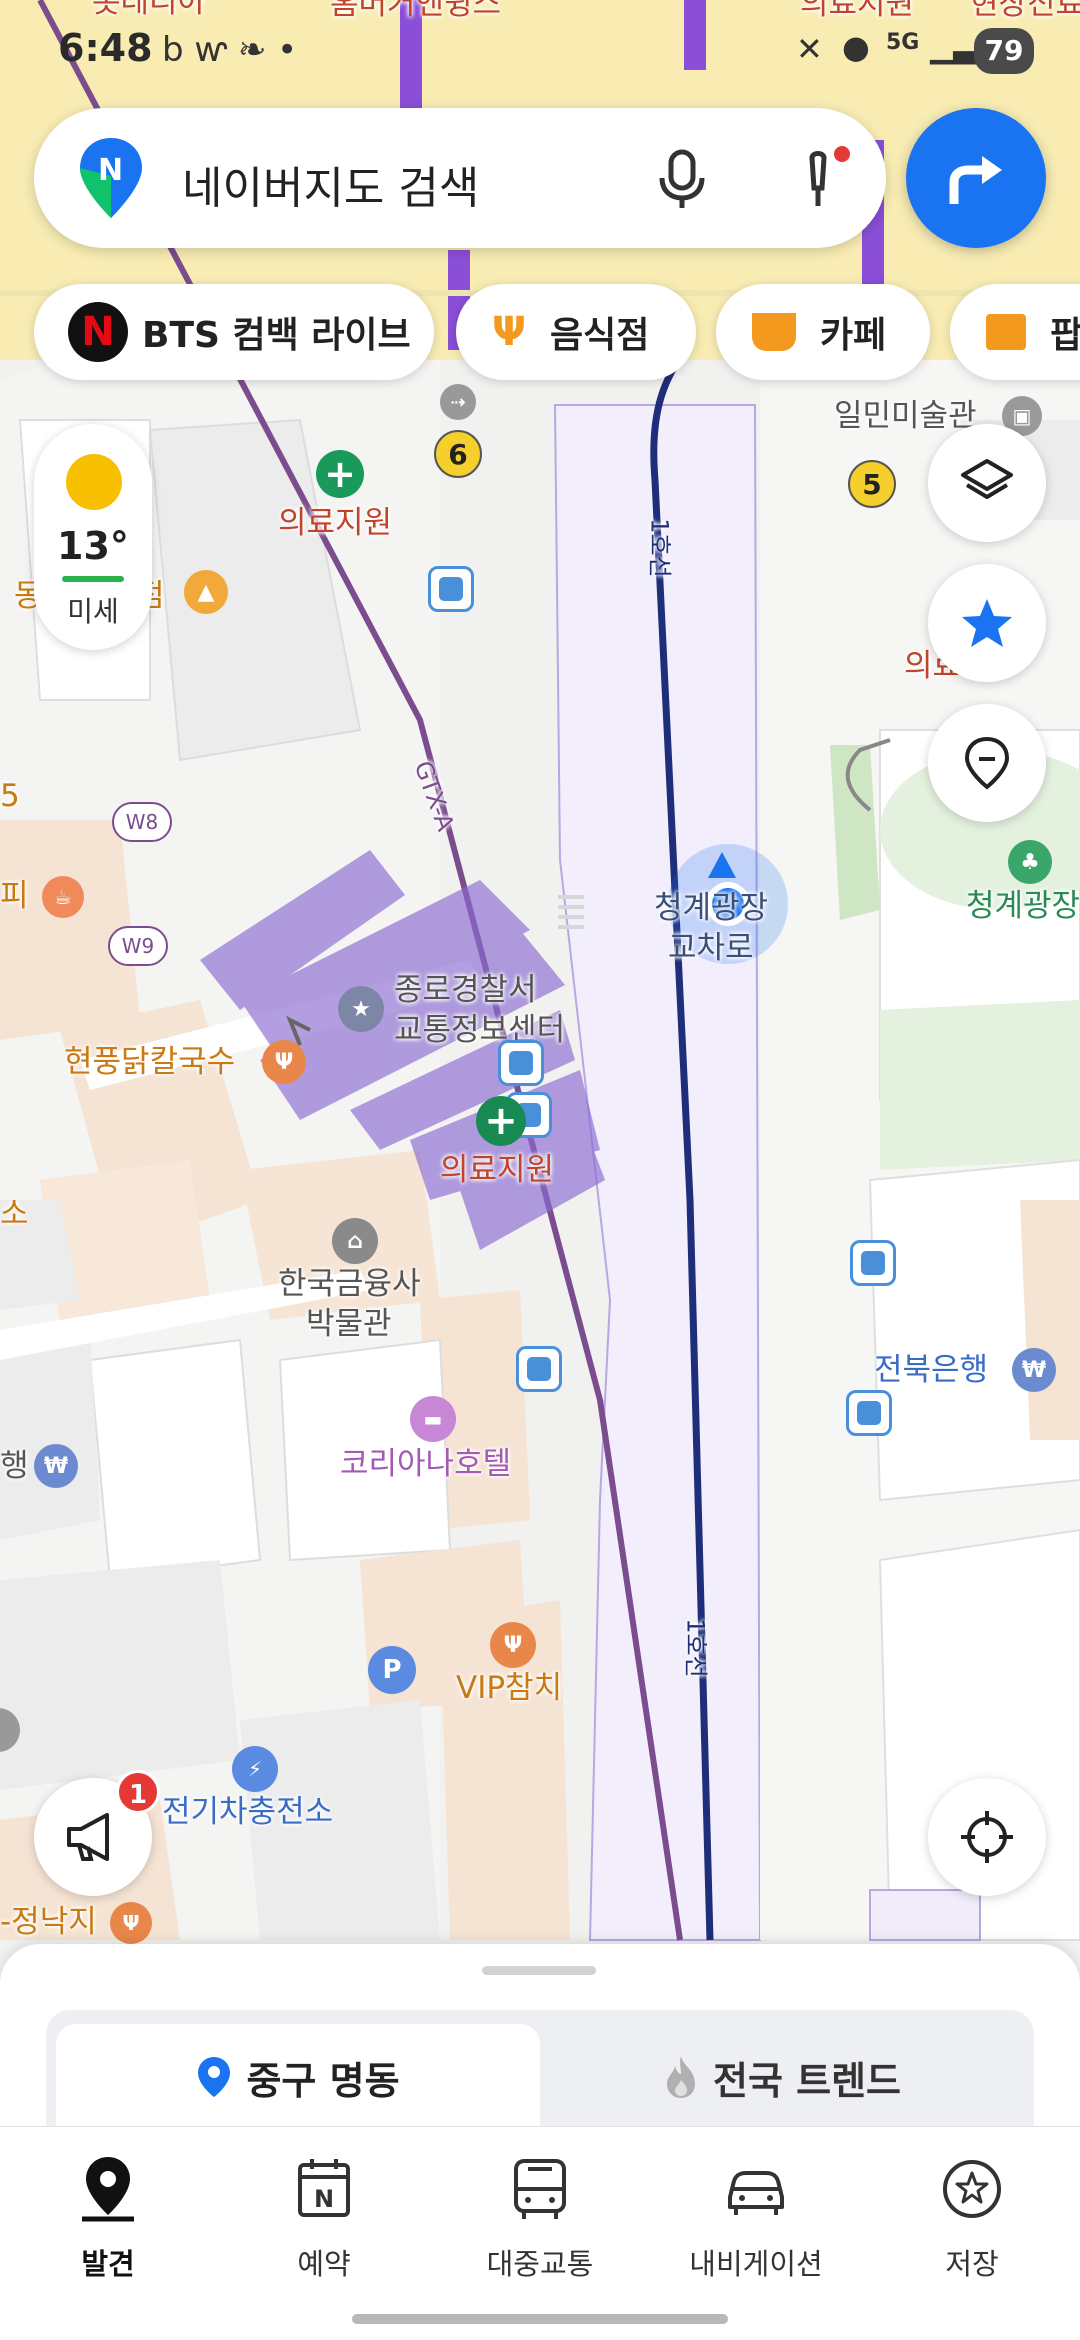 Image resolution: width=1080 pixels, height=2340 pixels. I want to click on nav-discover: 발견, so click(108, 2214).